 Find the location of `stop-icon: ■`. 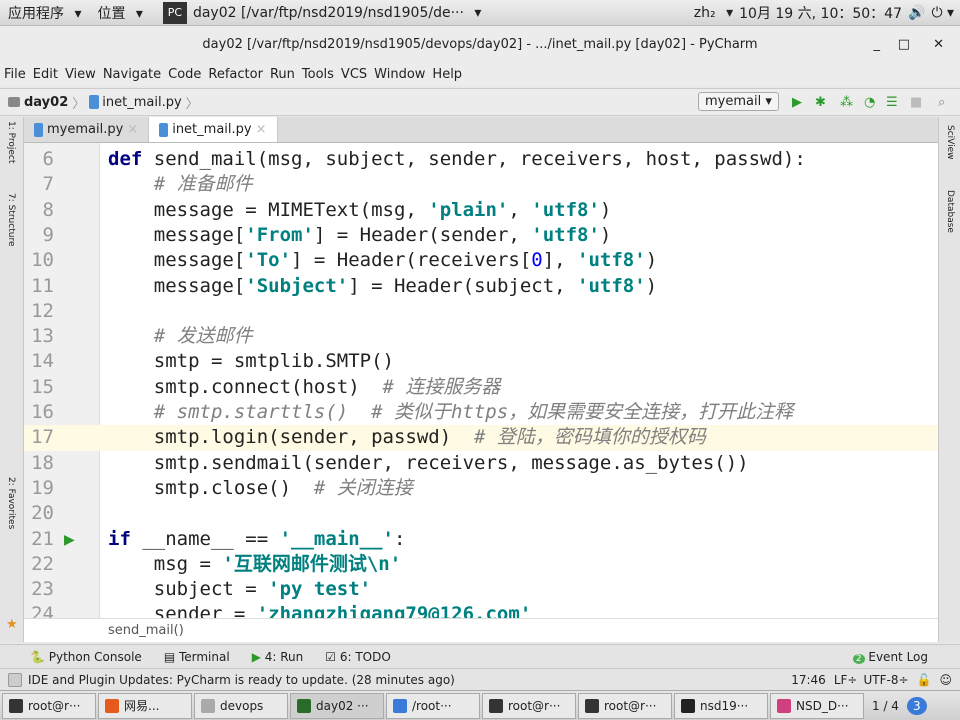

stop-icon: ■ is located at coordinates (916, 102).